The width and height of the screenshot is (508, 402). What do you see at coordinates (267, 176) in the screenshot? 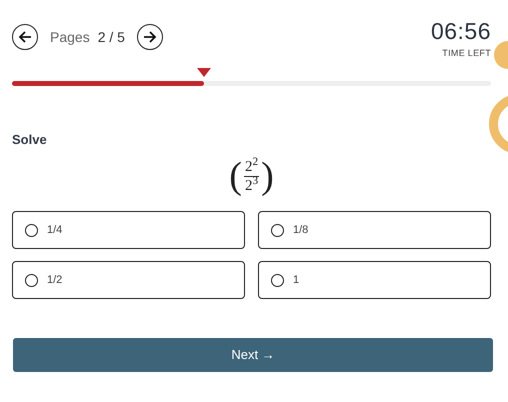
I see `close-parenthesis: )` at bounding box center [267, 176].